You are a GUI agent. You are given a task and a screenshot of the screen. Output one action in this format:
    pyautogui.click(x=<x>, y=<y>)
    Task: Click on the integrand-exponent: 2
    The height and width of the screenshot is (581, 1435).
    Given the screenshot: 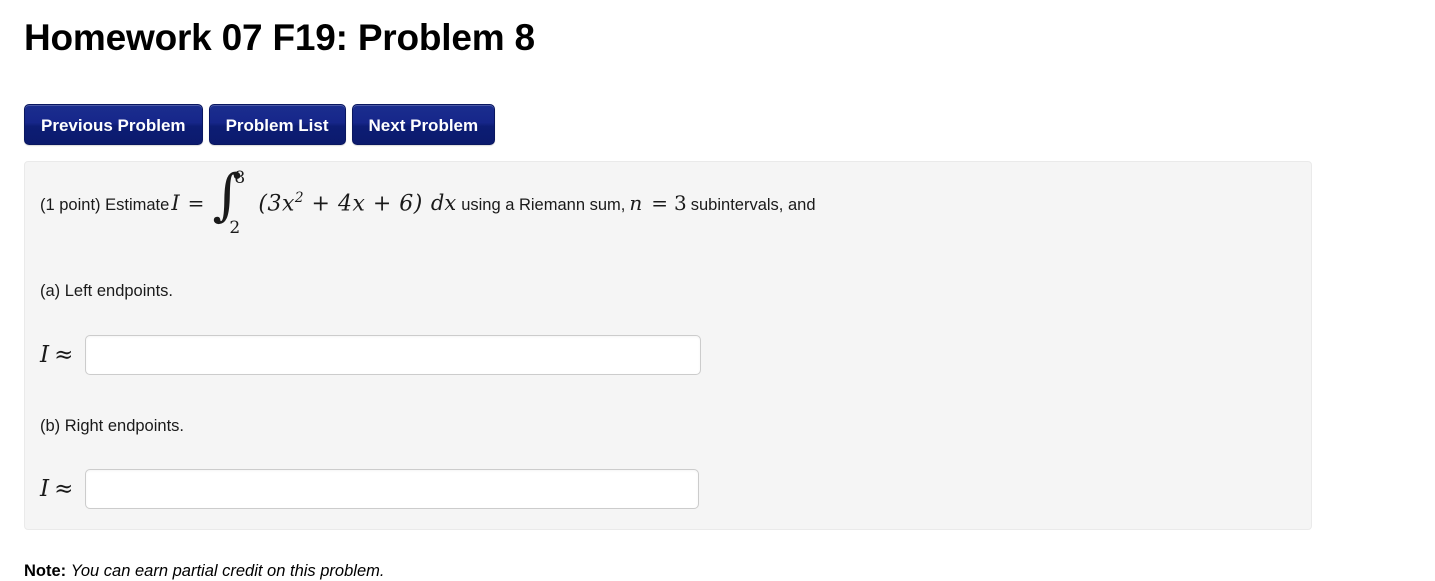 What is the action you would take?
    pyautogui.click(x=299, y=198)
    